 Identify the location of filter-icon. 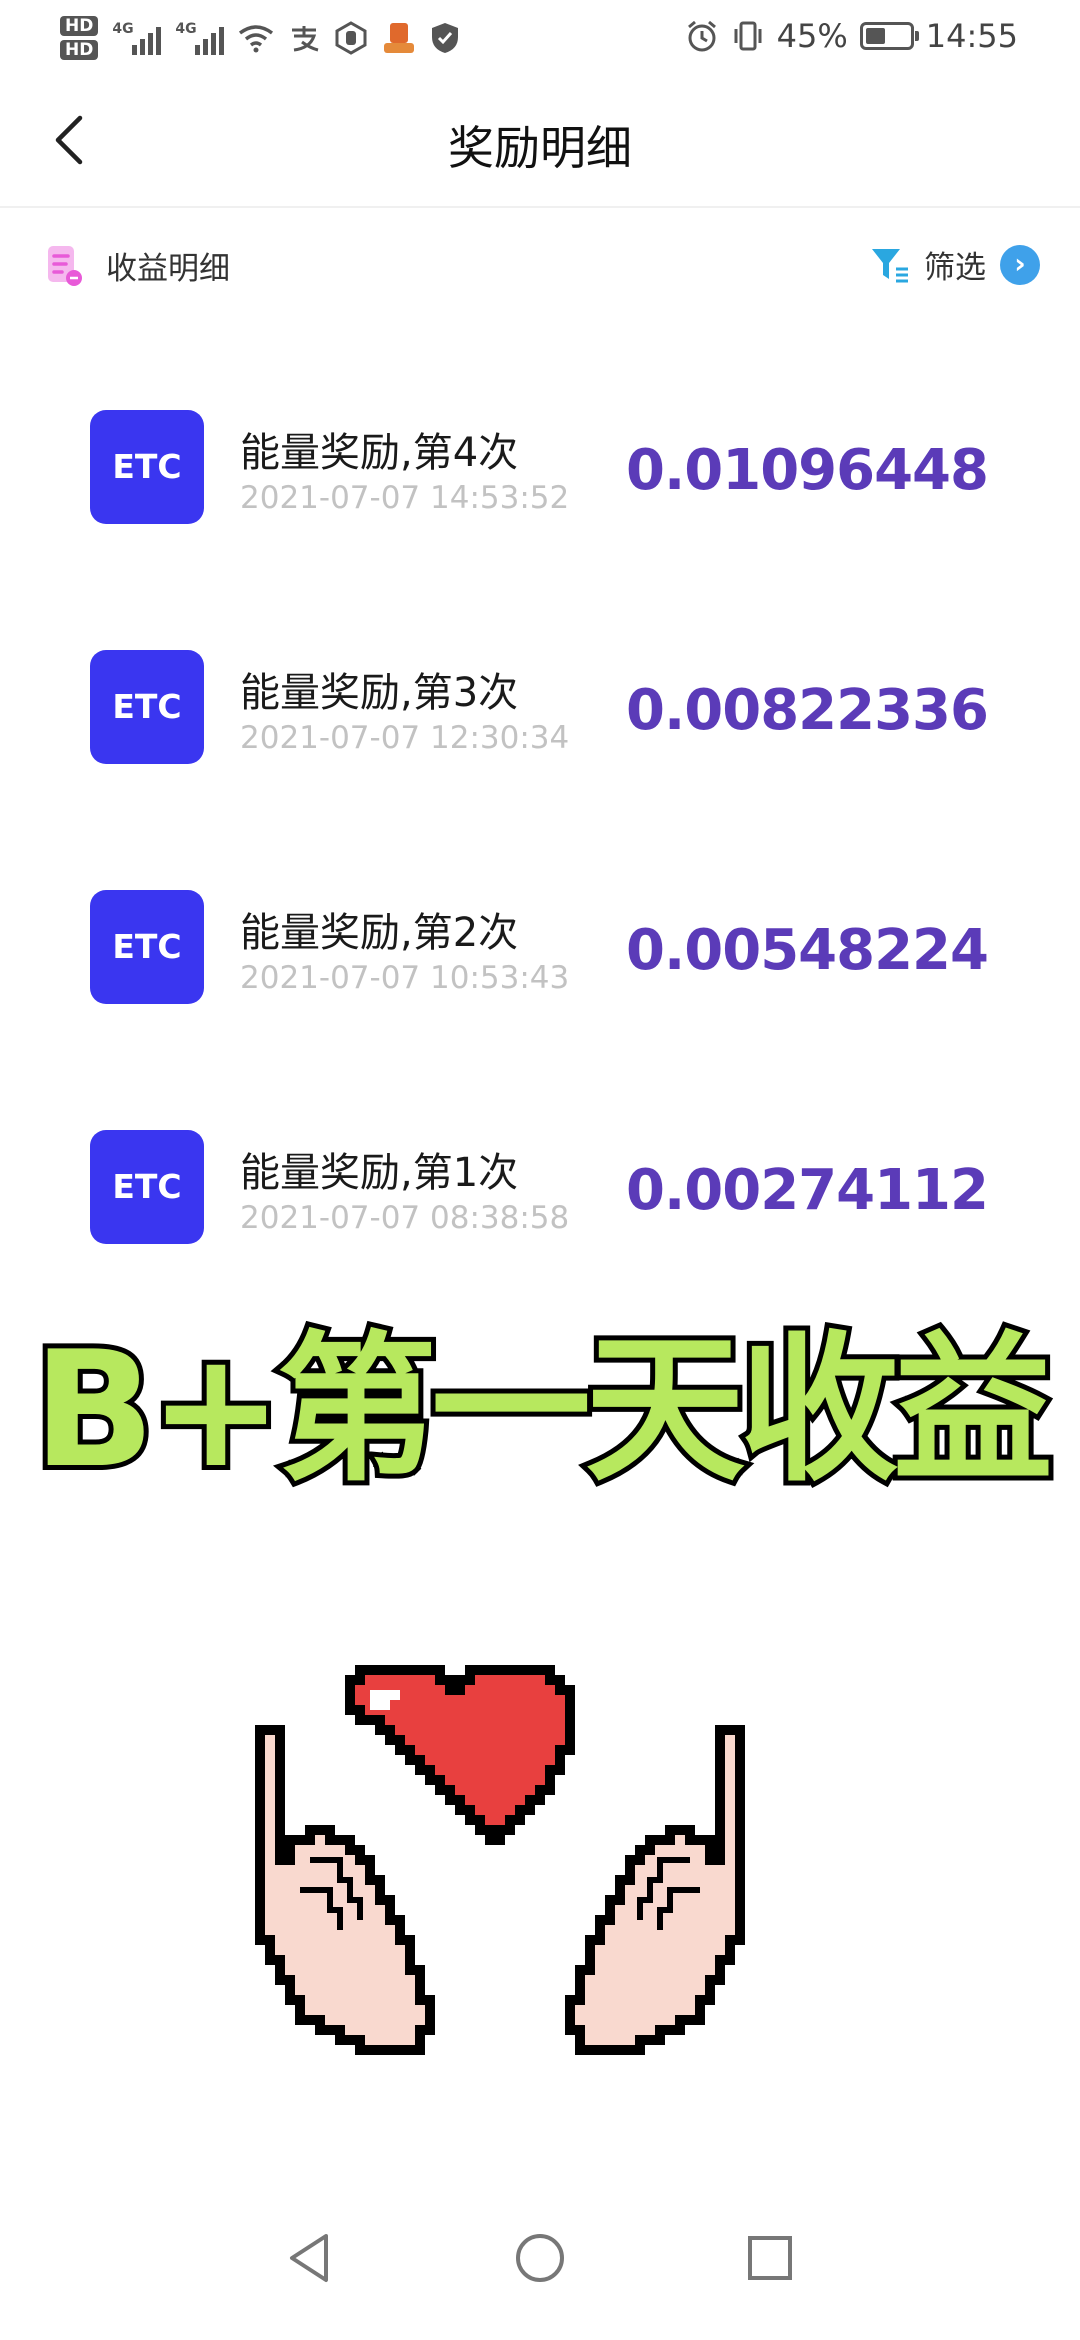
(890, 265).